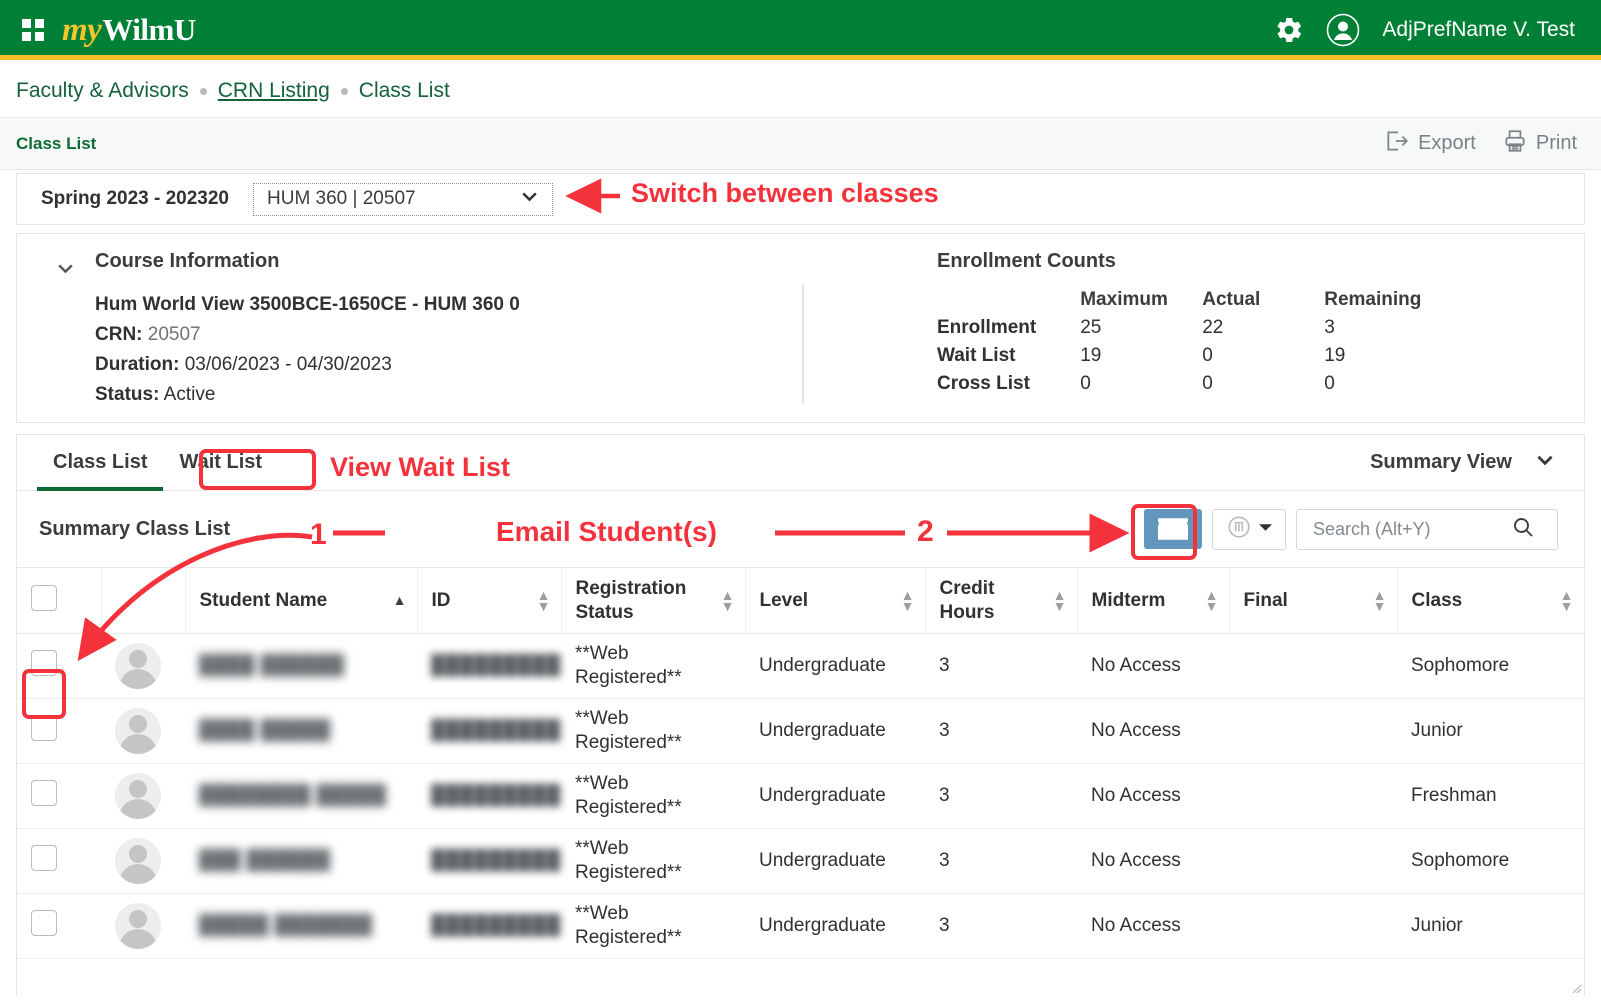 This screenshot has height=1000, width=1601. What do you see at coordinates (265, 730) in the screenshot?
I see `student-name-value: ████ █████` at bounding box center [265, 730].